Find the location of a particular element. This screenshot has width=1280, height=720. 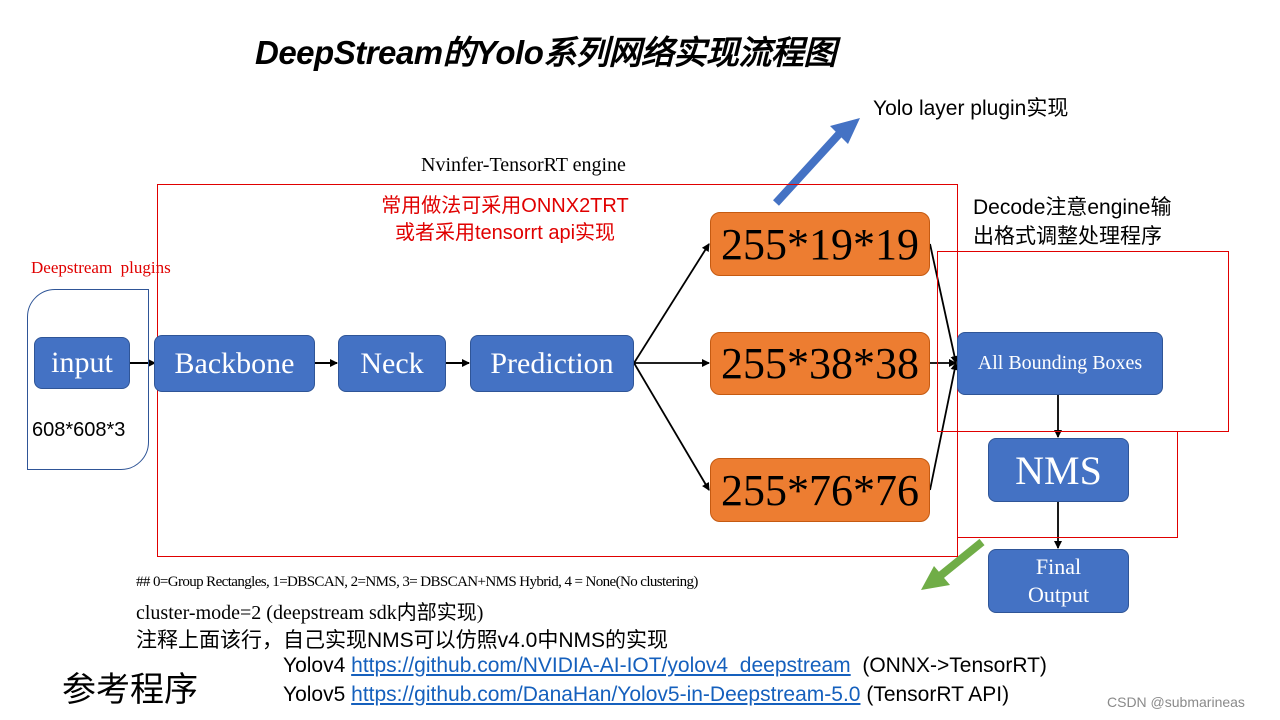

reference-yolov4-name: Yolov4 is located at coordinates (314, 665).